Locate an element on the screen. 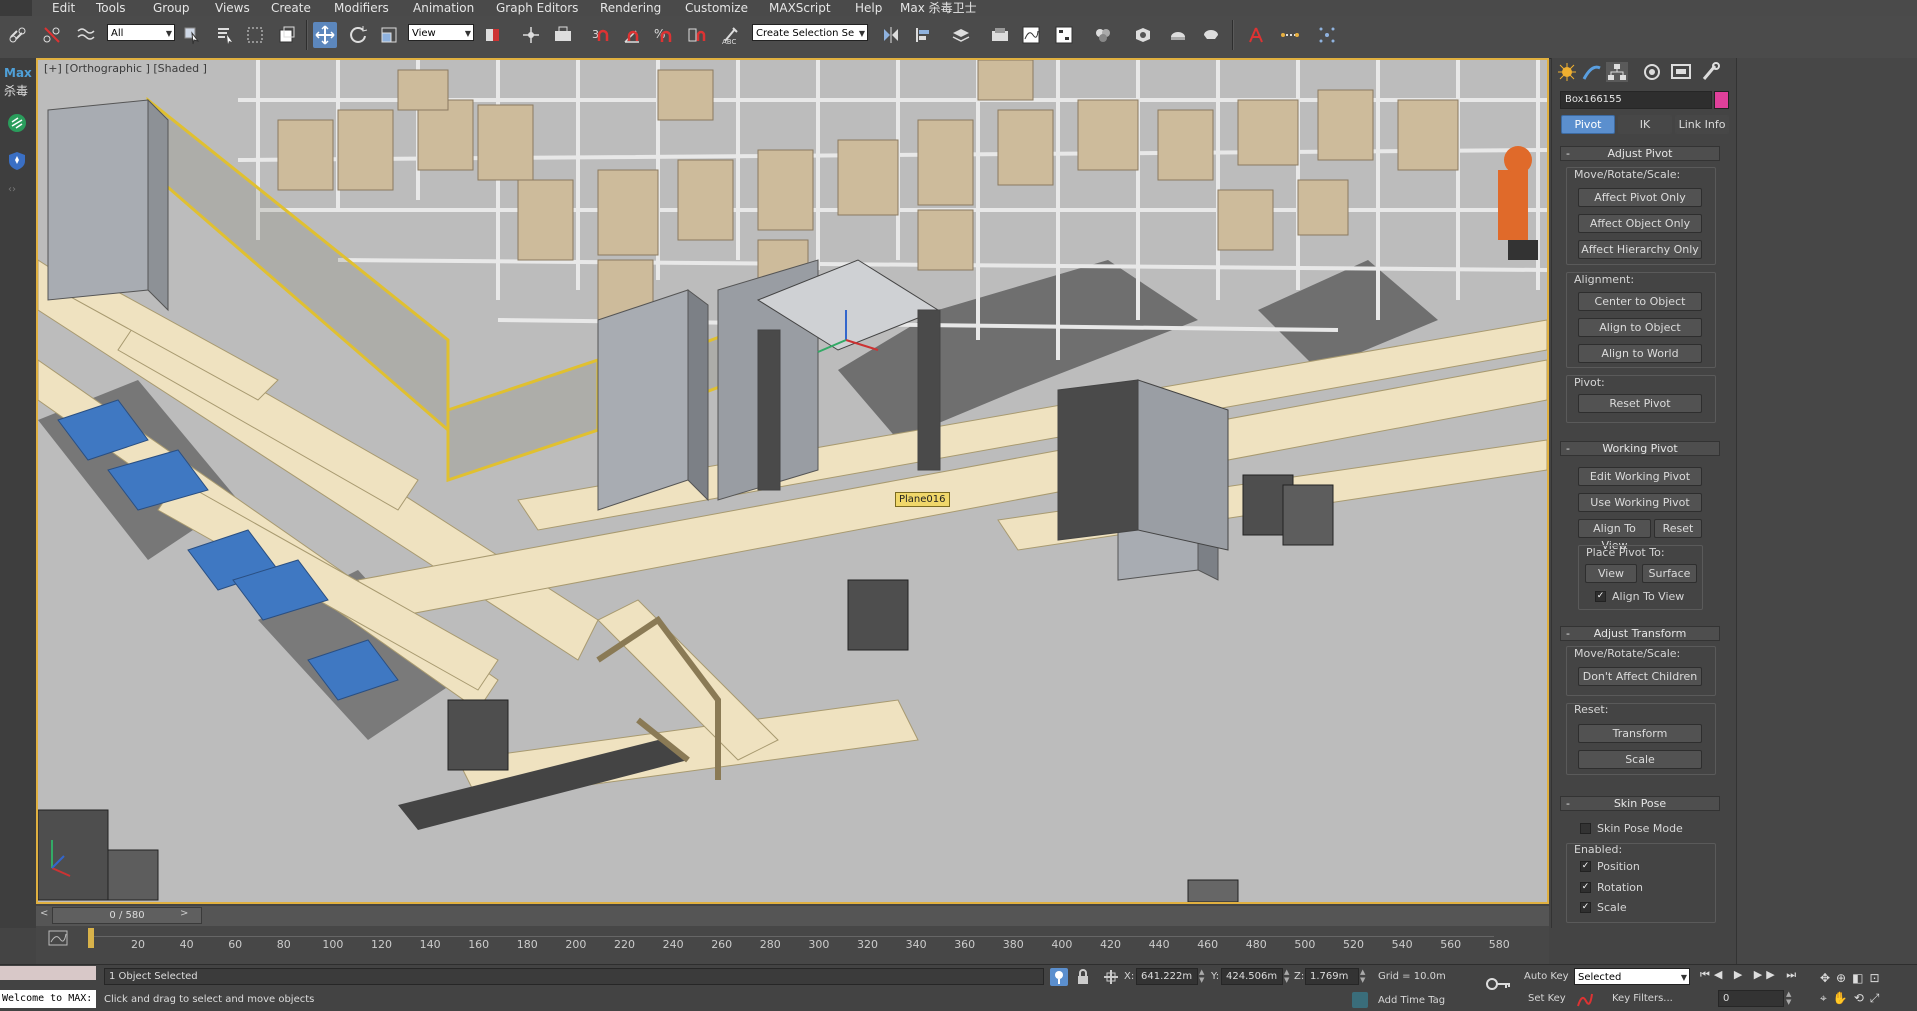  select-and-scale-icon is located at coordinates (389, 35).